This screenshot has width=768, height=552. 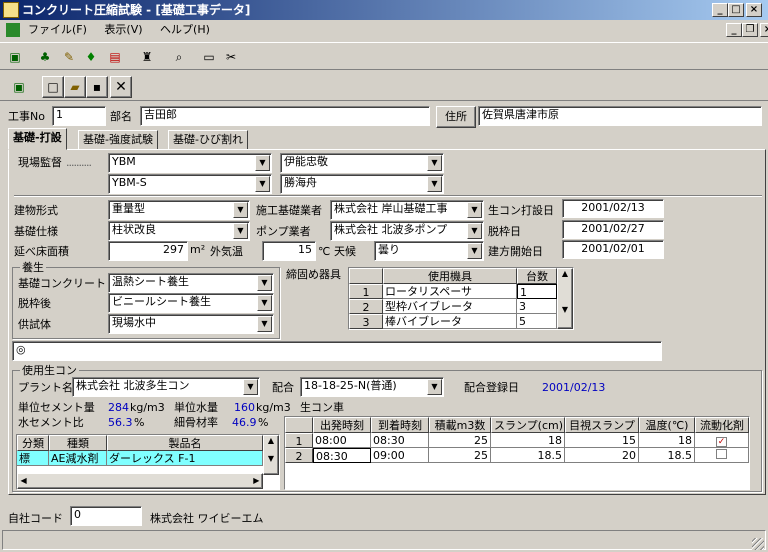 I want to click on tab-cracks: 基礎-ひび割れ, so click(x=208, y=140).